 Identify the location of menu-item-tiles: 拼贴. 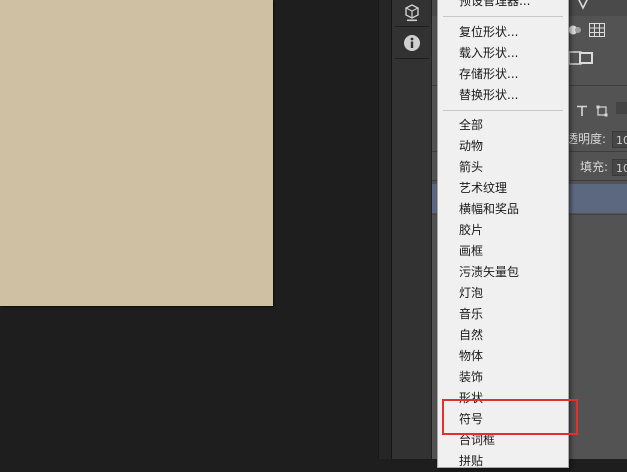
(511, 461).